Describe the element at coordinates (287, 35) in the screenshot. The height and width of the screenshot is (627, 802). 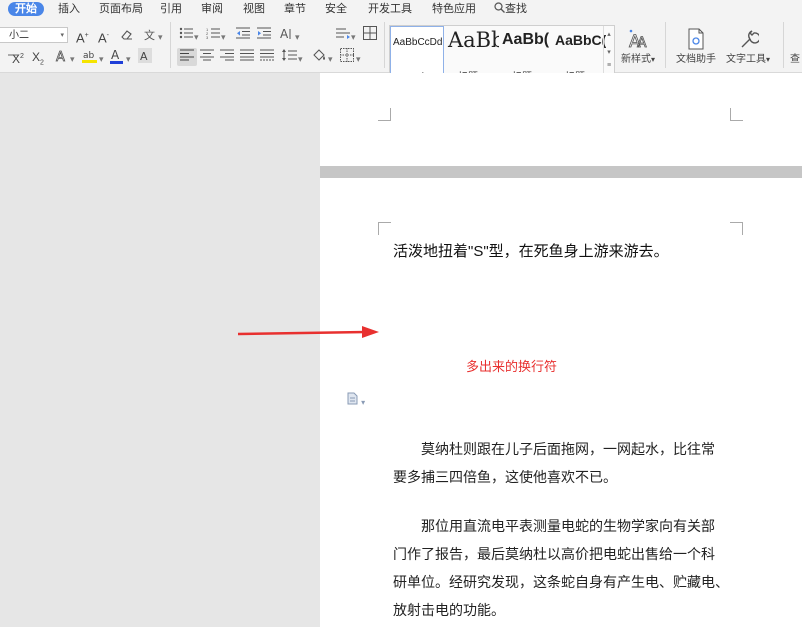
I see `chinese-layout-button: A` at that location.